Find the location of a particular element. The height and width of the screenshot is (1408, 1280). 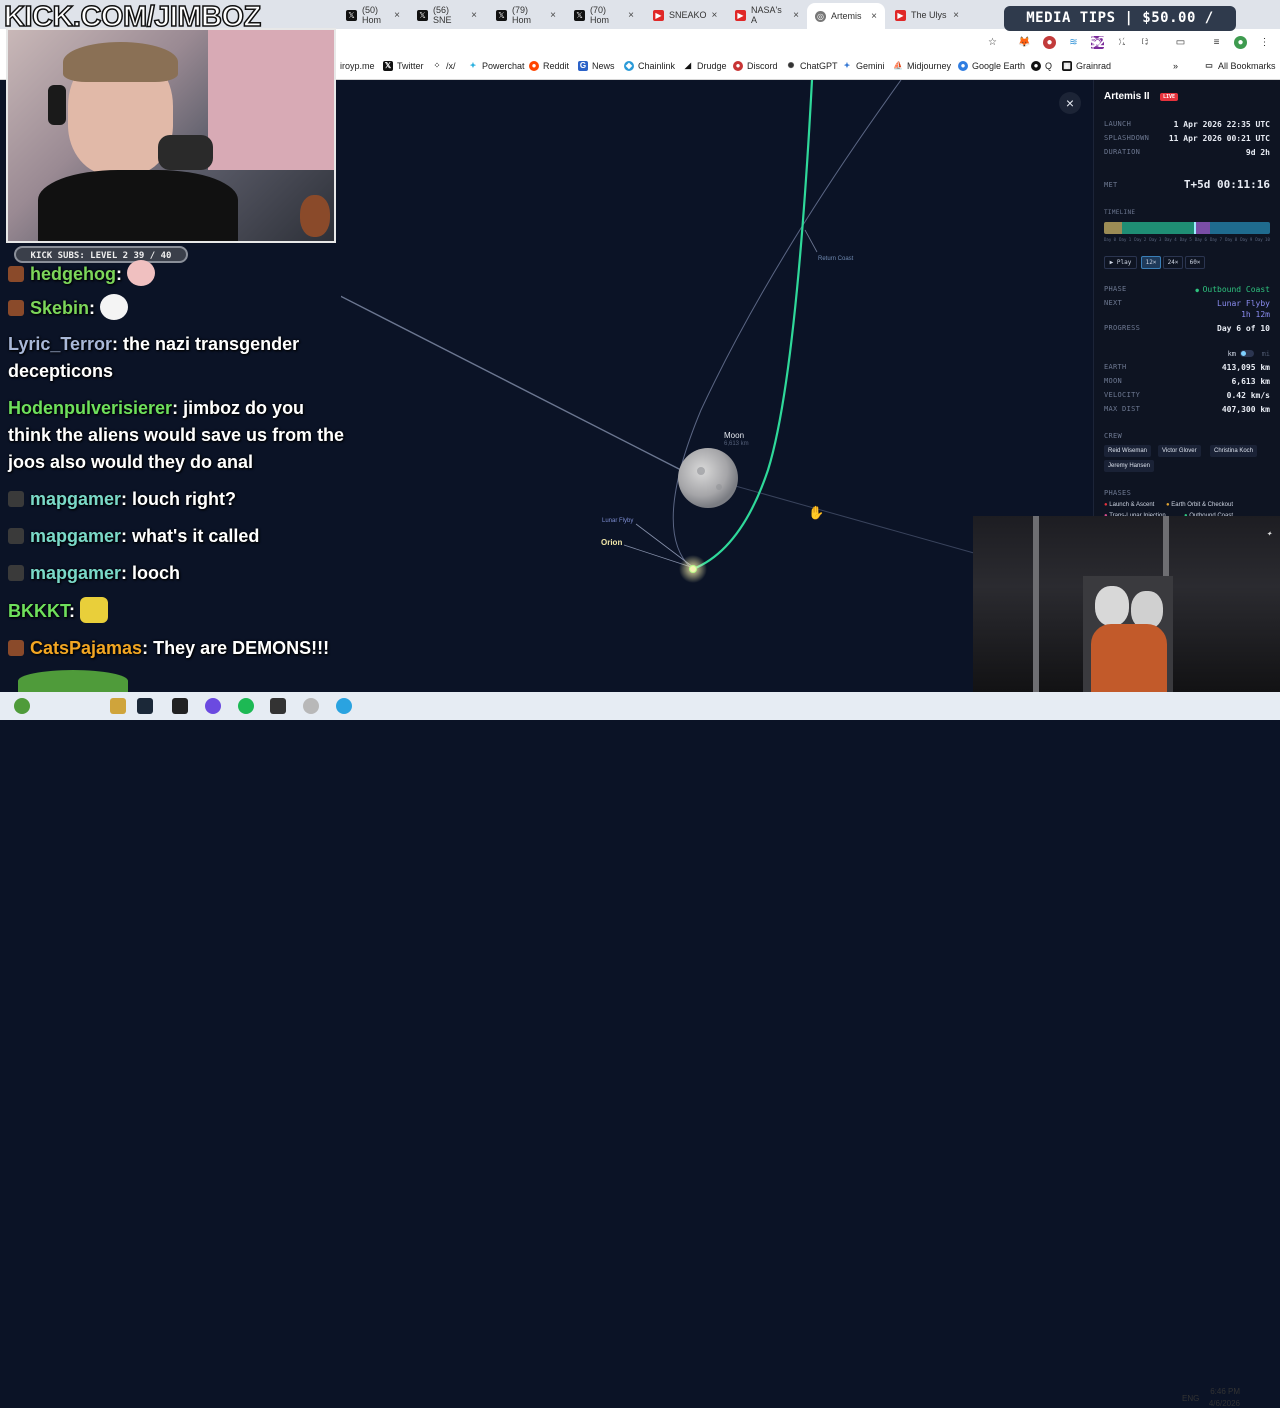

moon-body is located at coordinates (708, 478).